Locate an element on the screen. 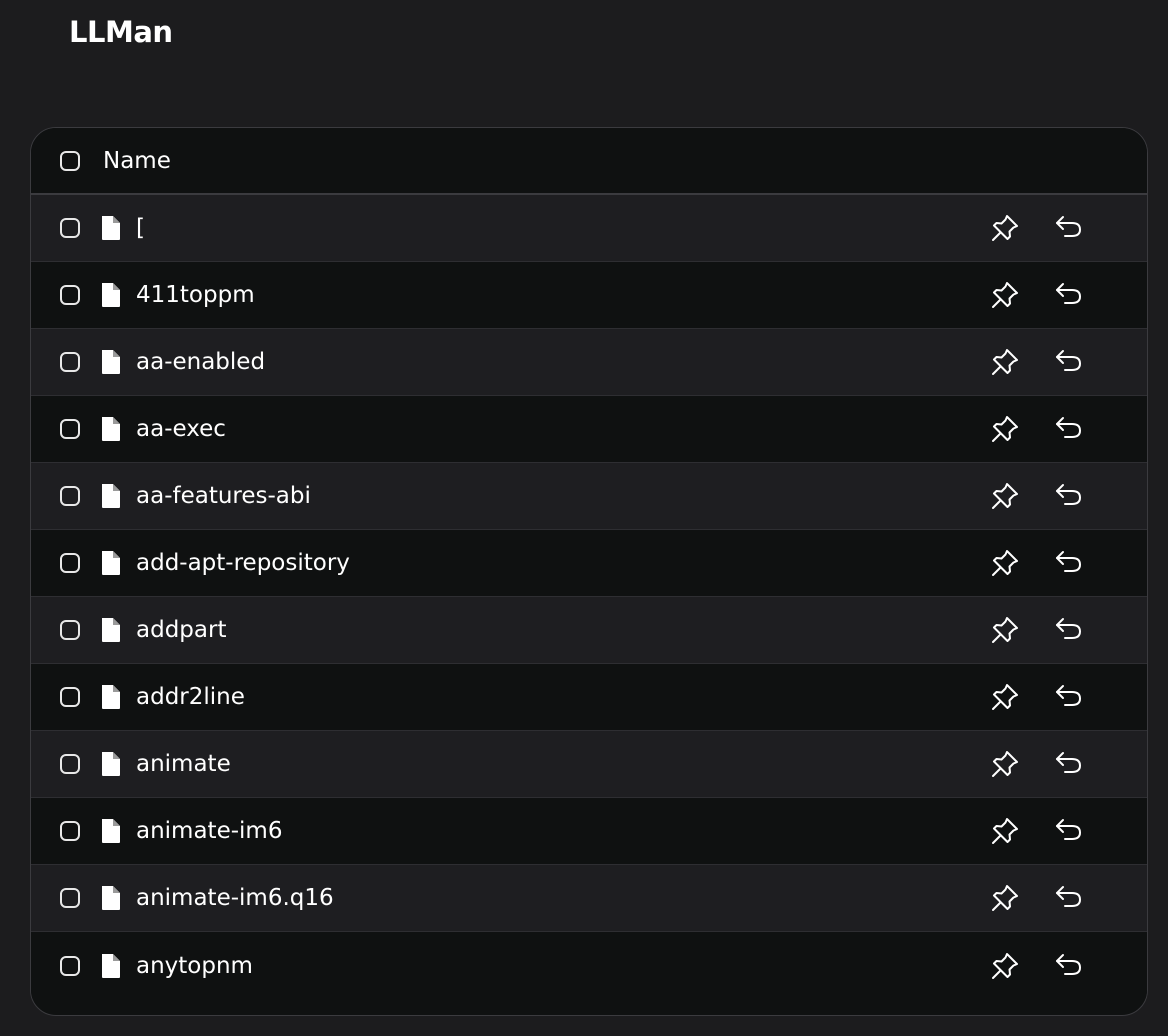 This screenshot has width=1168, height=1036. table-row: add-apt-repository is located at coordinates (589, 563).